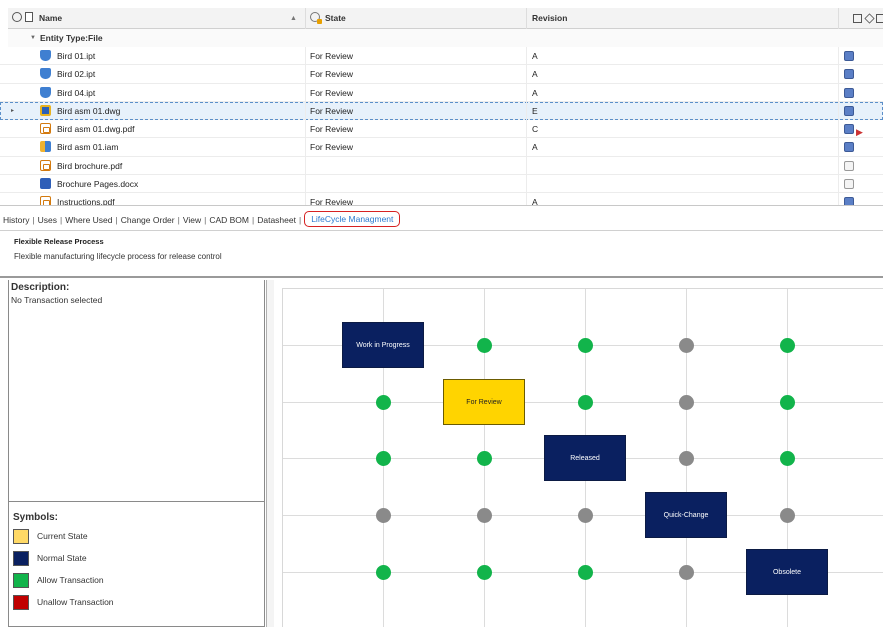  I want to click on column-header-name: Name ▲, so click(156, 18).